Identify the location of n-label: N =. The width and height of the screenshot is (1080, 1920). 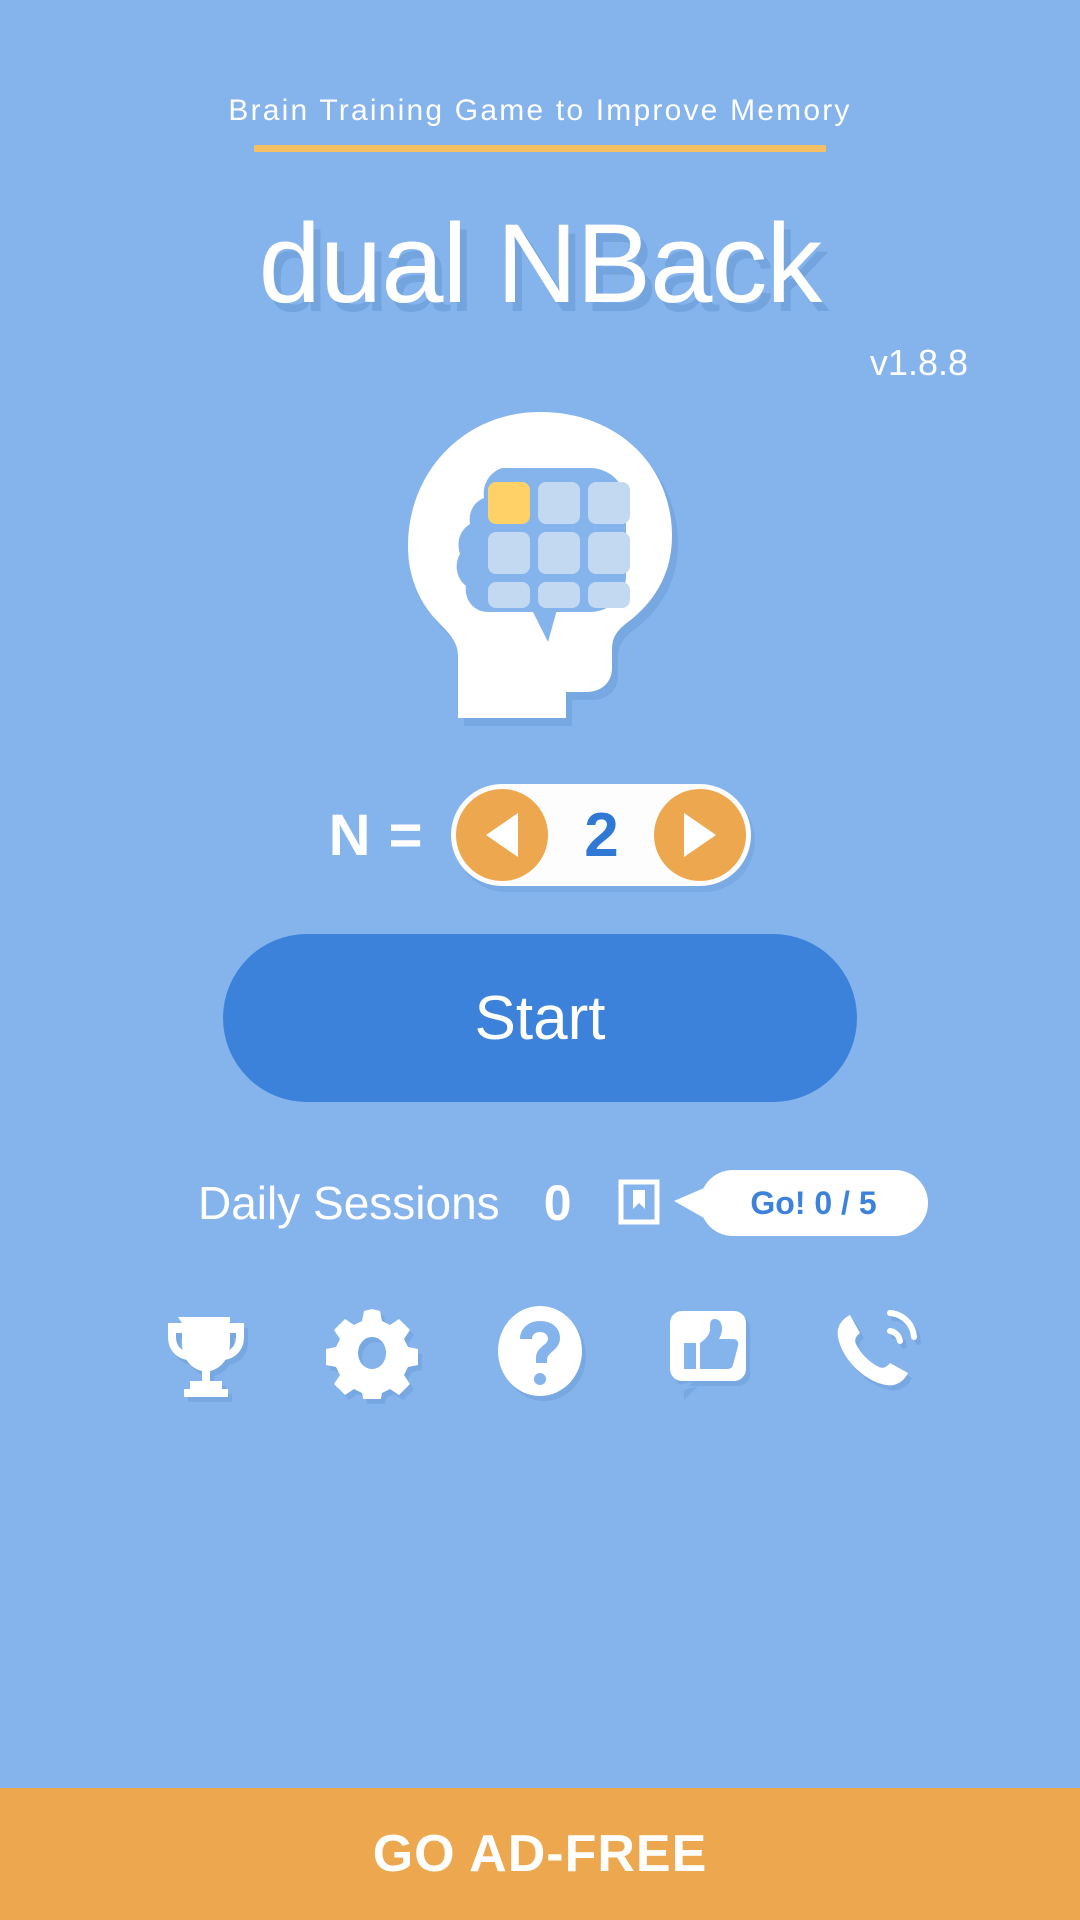
(376, 835).